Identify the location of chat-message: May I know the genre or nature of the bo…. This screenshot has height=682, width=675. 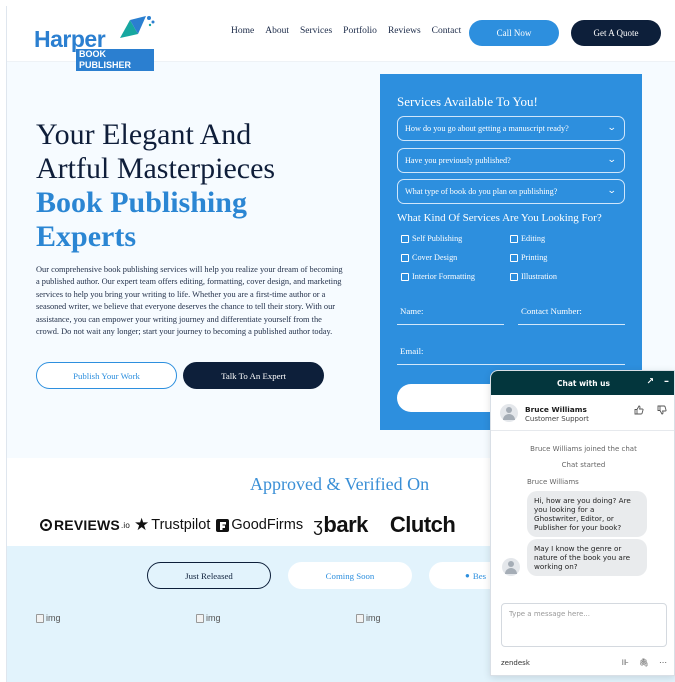
(587, 557).